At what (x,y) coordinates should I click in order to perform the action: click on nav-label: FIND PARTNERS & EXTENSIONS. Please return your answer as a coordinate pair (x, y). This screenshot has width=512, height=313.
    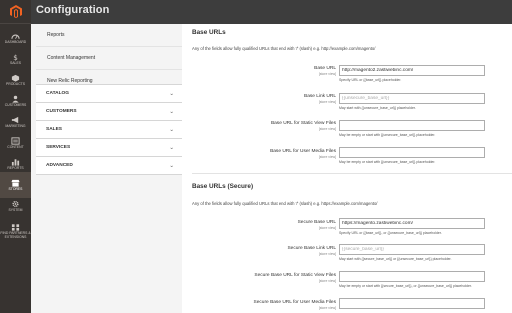
    Looking at the image, I should click on (15, 234).